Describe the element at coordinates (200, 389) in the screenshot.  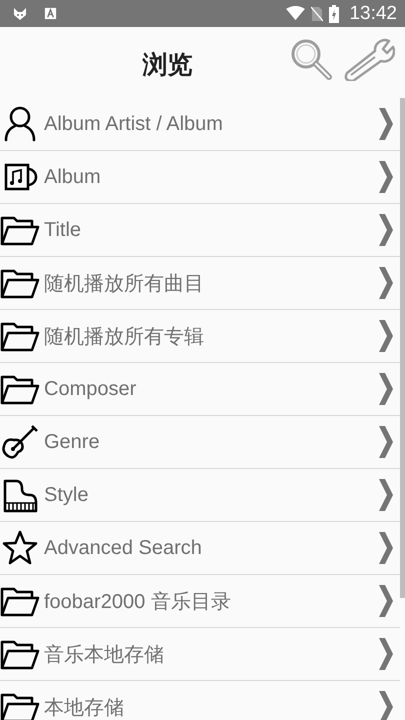
I see `browse-item: Composer` at that location.